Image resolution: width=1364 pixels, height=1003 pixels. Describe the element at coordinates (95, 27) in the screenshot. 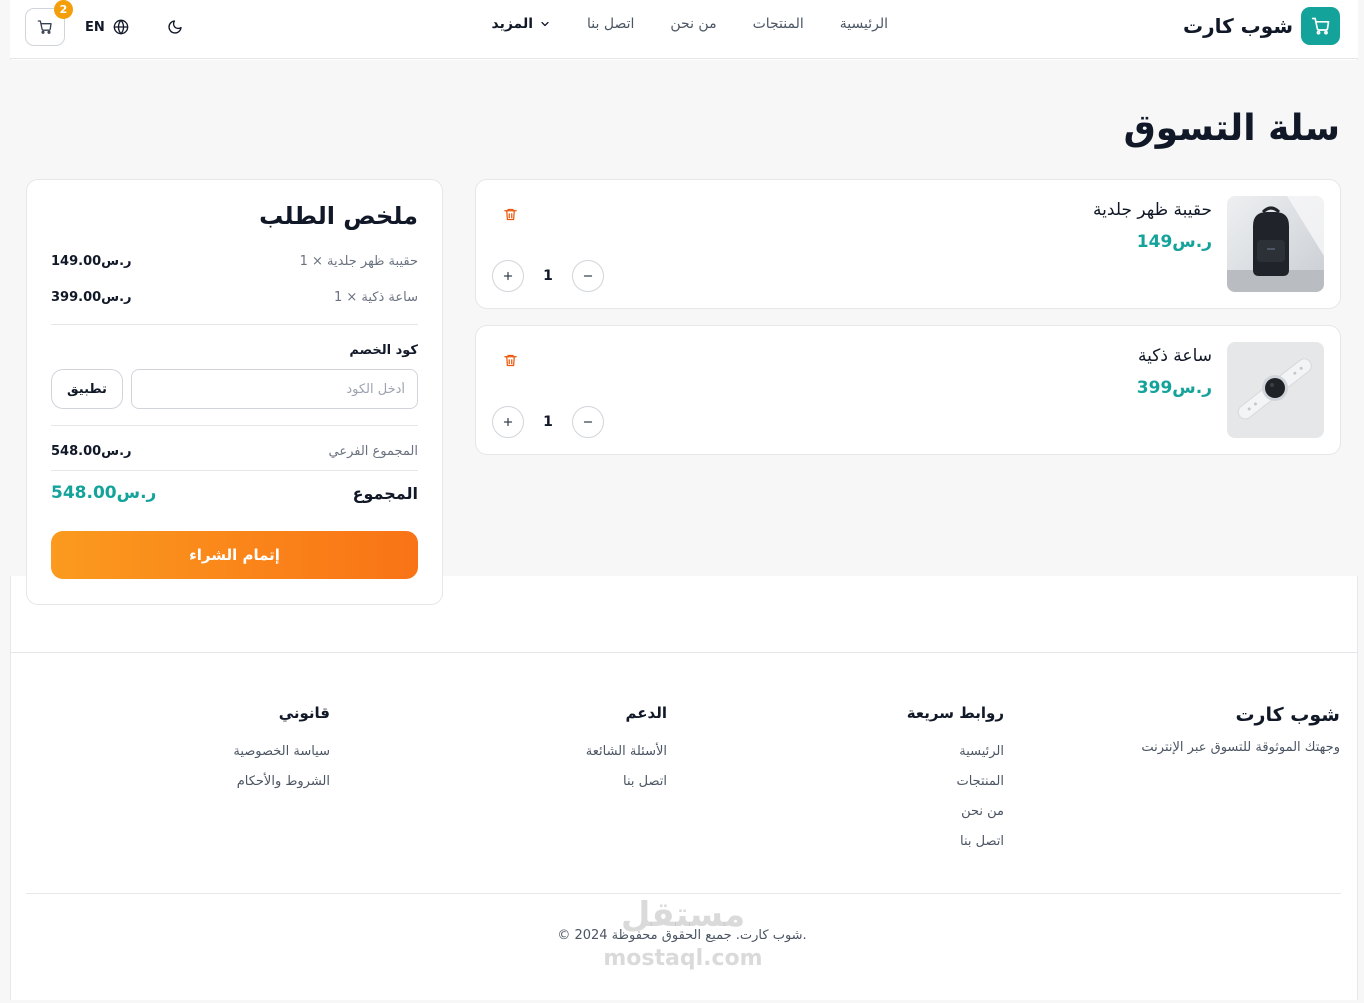

I see `language-label: EN` at that location.